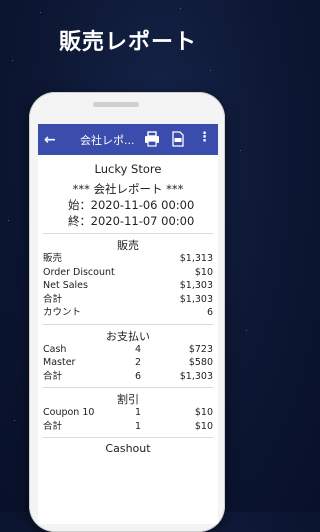 Image resolution: width=320 pixels, height=532 pixels. I want to click on row-amount: $723, so click(200, 349).